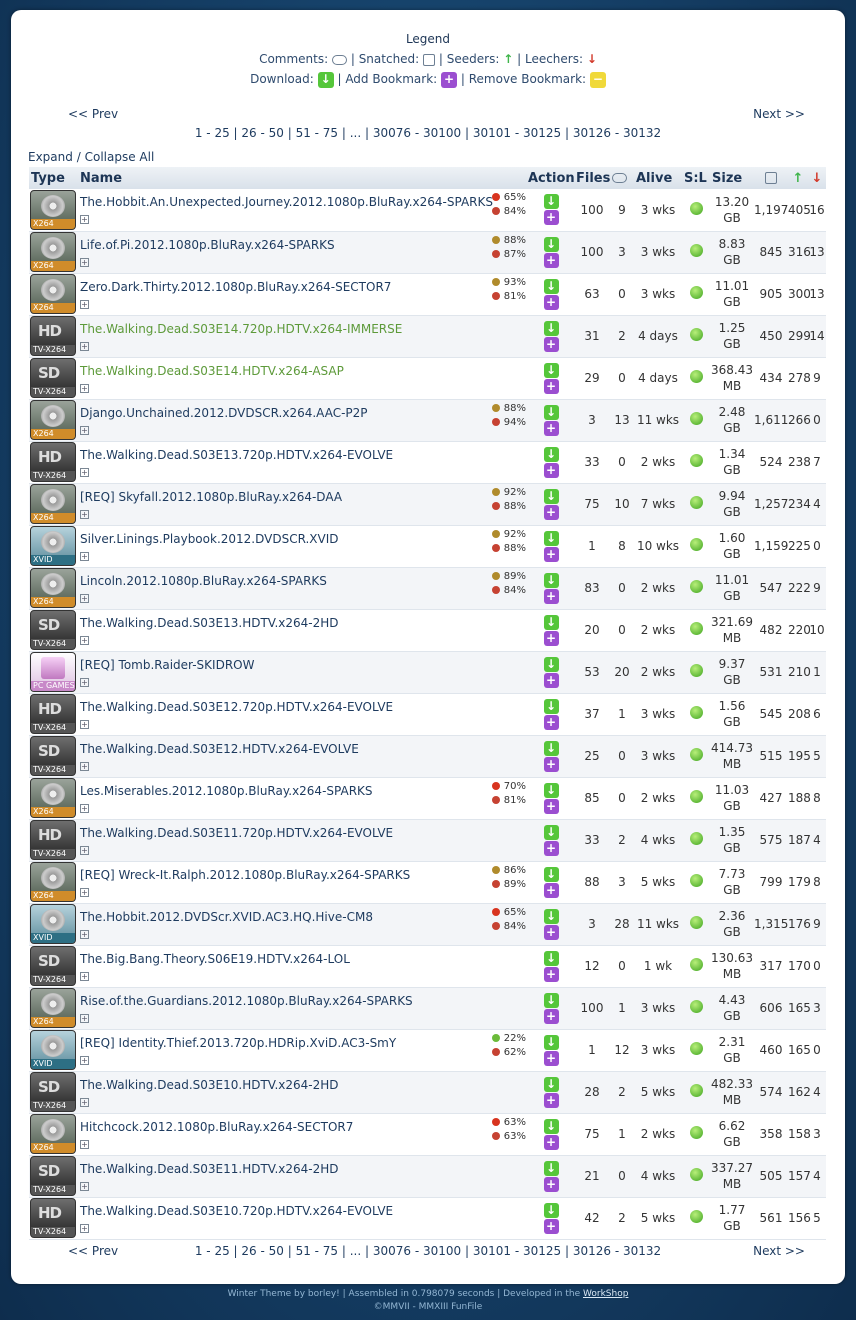 This screenshot has width=856, height=1320. I want to click on seeders-count: 278, so click(799, 378).